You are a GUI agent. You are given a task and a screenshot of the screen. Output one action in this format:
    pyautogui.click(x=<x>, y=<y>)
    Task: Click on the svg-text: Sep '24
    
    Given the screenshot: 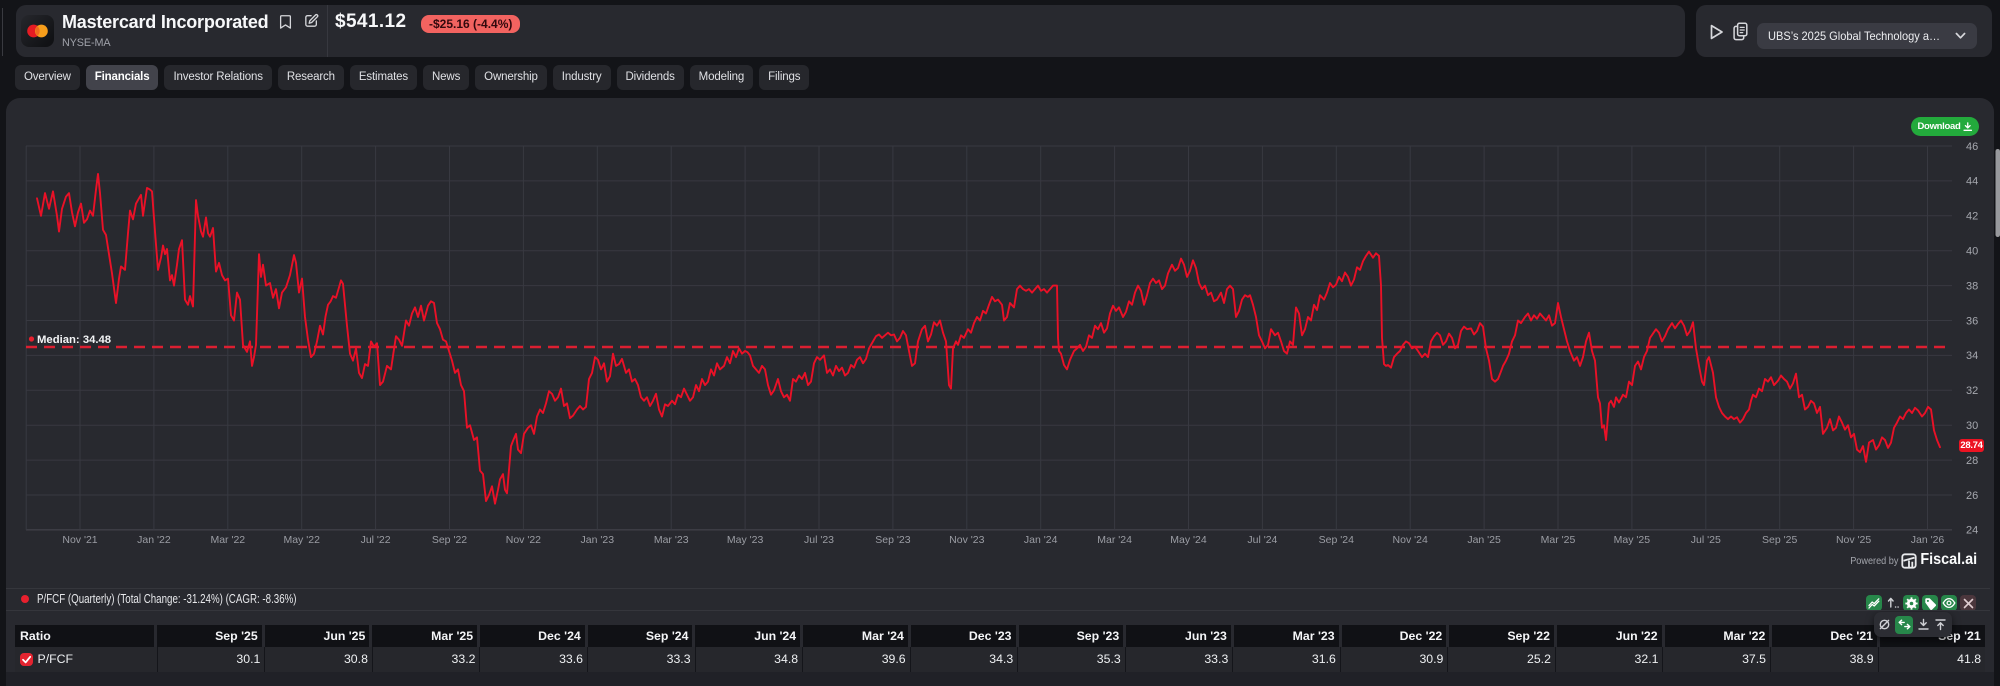 What is the action you would take?
    pyautogui.click(x=1336, y=540)
    